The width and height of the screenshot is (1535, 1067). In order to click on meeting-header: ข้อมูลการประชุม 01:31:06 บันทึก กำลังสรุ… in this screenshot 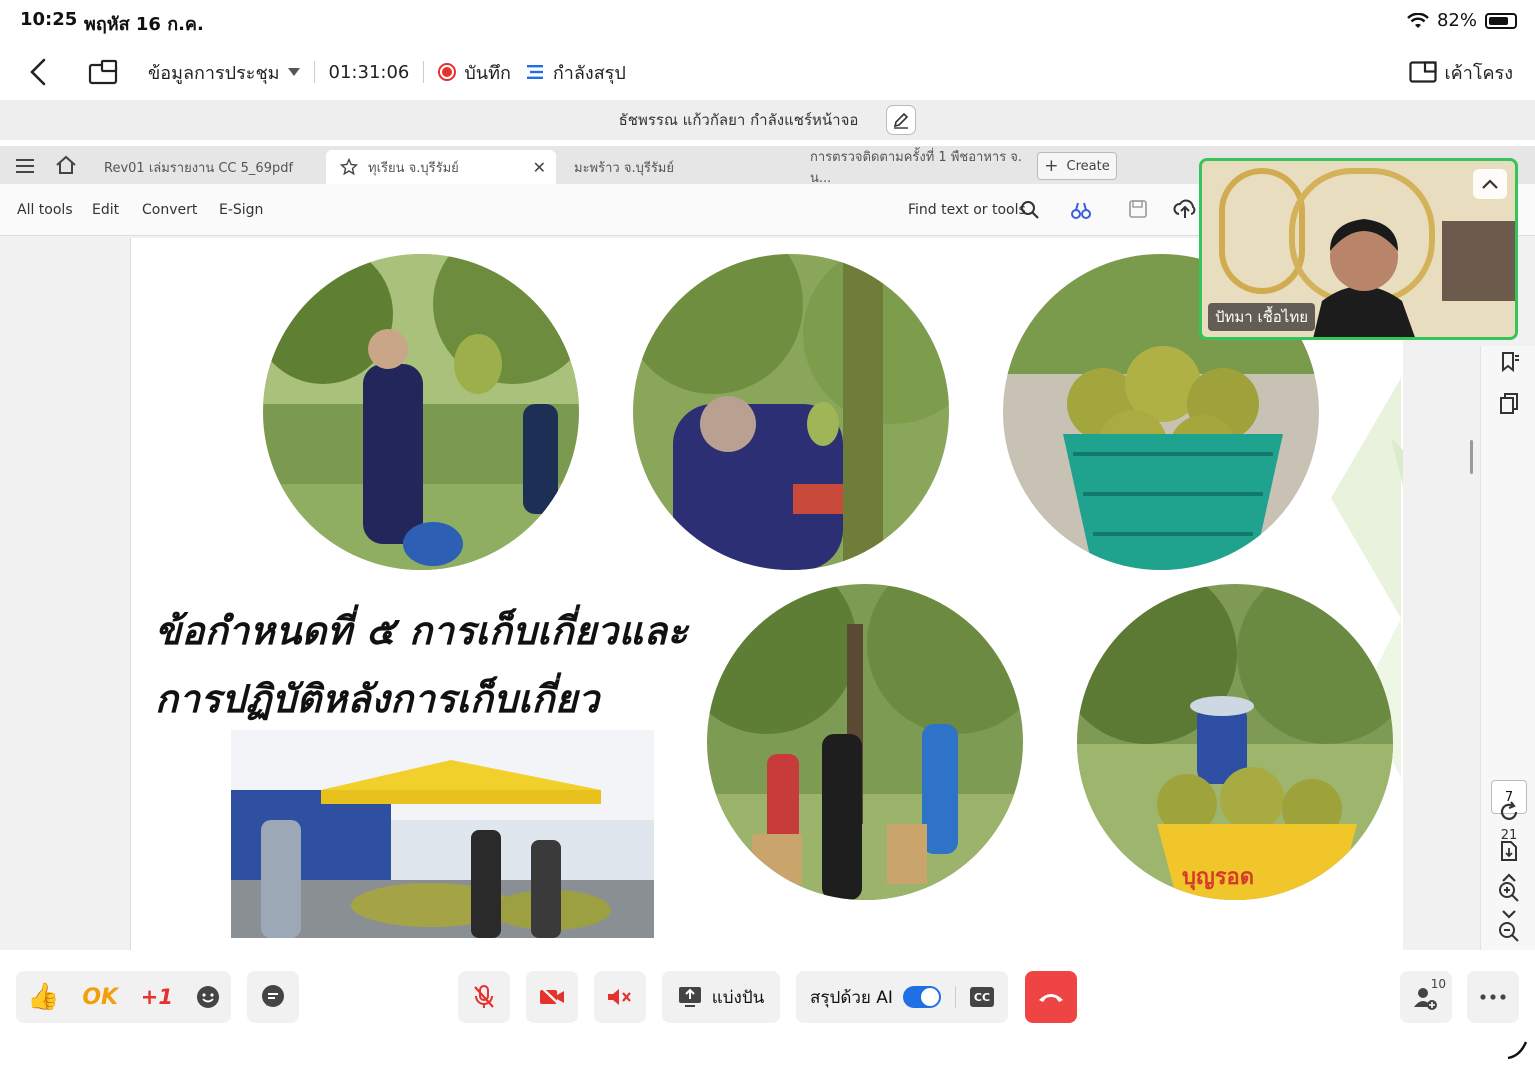, I will do `click(767, 72)`.